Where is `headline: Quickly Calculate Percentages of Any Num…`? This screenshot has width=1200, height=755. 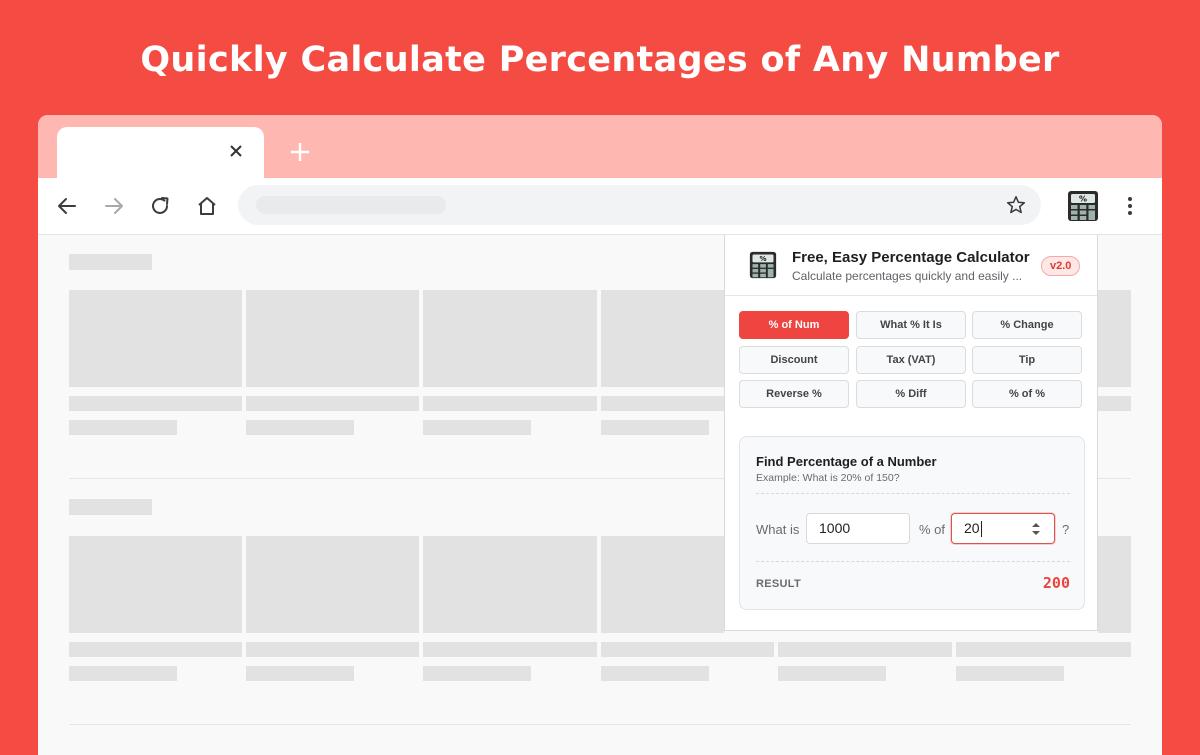 headline: Quickly Calculate Percentages of Any Num… is located at coordinates (600, 60).